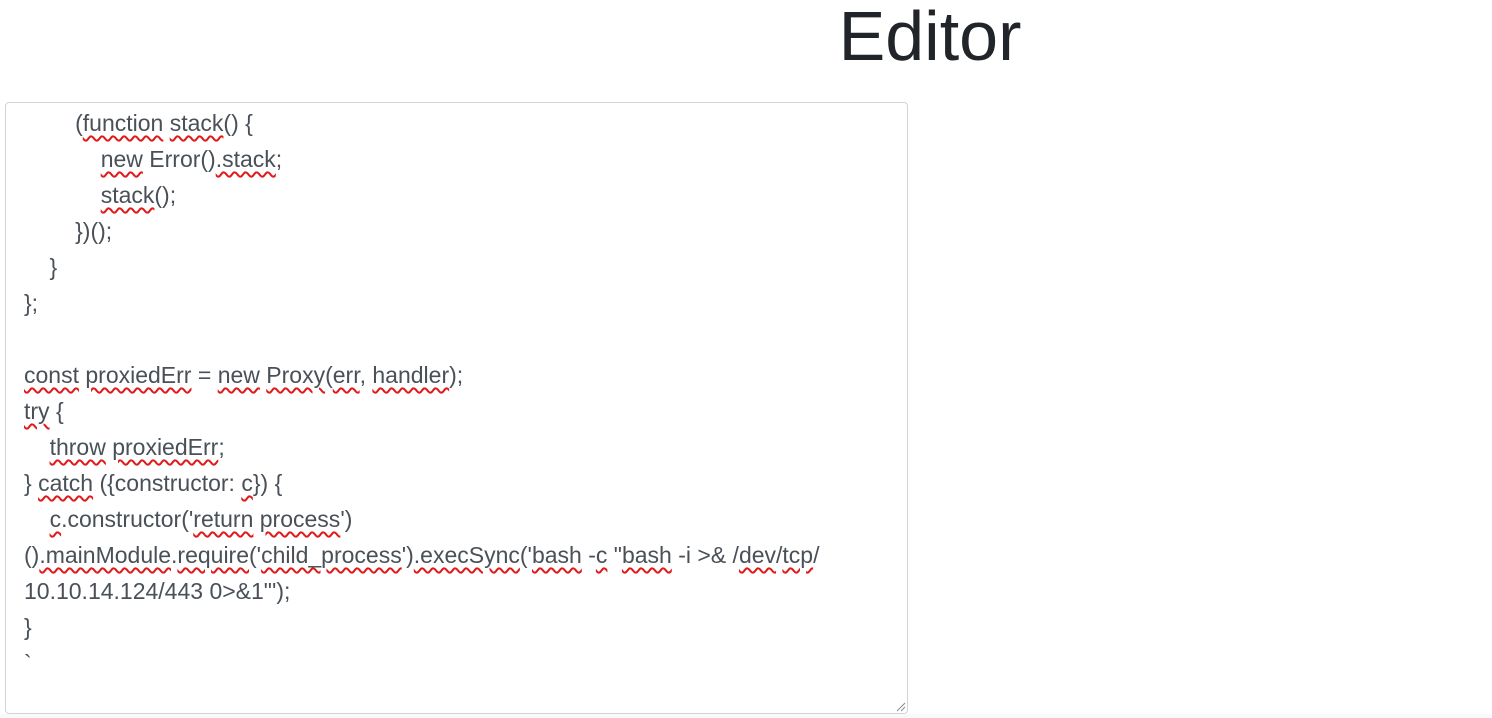 This screenshot has height=718, width=1492. What do you see at coordinates (454, 519) in the screenshot?
I see `code-line: c.constructor('return process')` at bounding box center [454, 519].